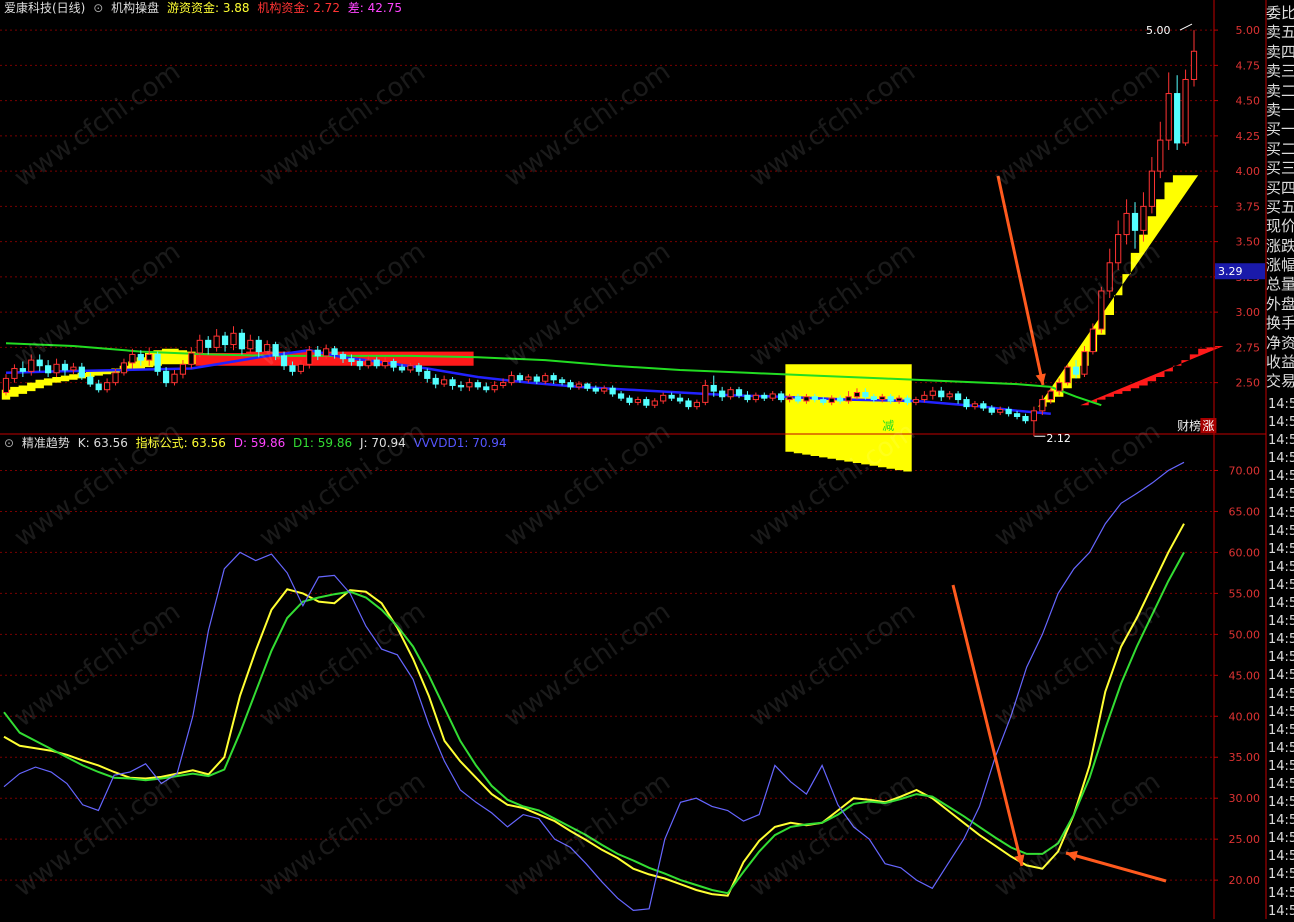 The height and width of the screenshot is (922, 1294). What do you see at coordinates (1245, 757) in the screenshot?
I see `y-tick-label: 35.00` at bounding box center [1245, 757].